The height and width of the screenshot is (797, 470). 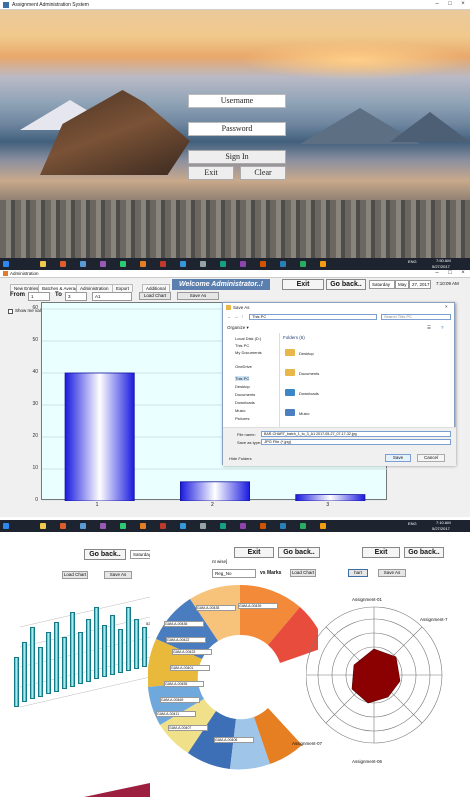 What do you see at coordinates (309, 373) in the screenshot?
I see `folder-documents: Documents` at bounding box center [309, 373].